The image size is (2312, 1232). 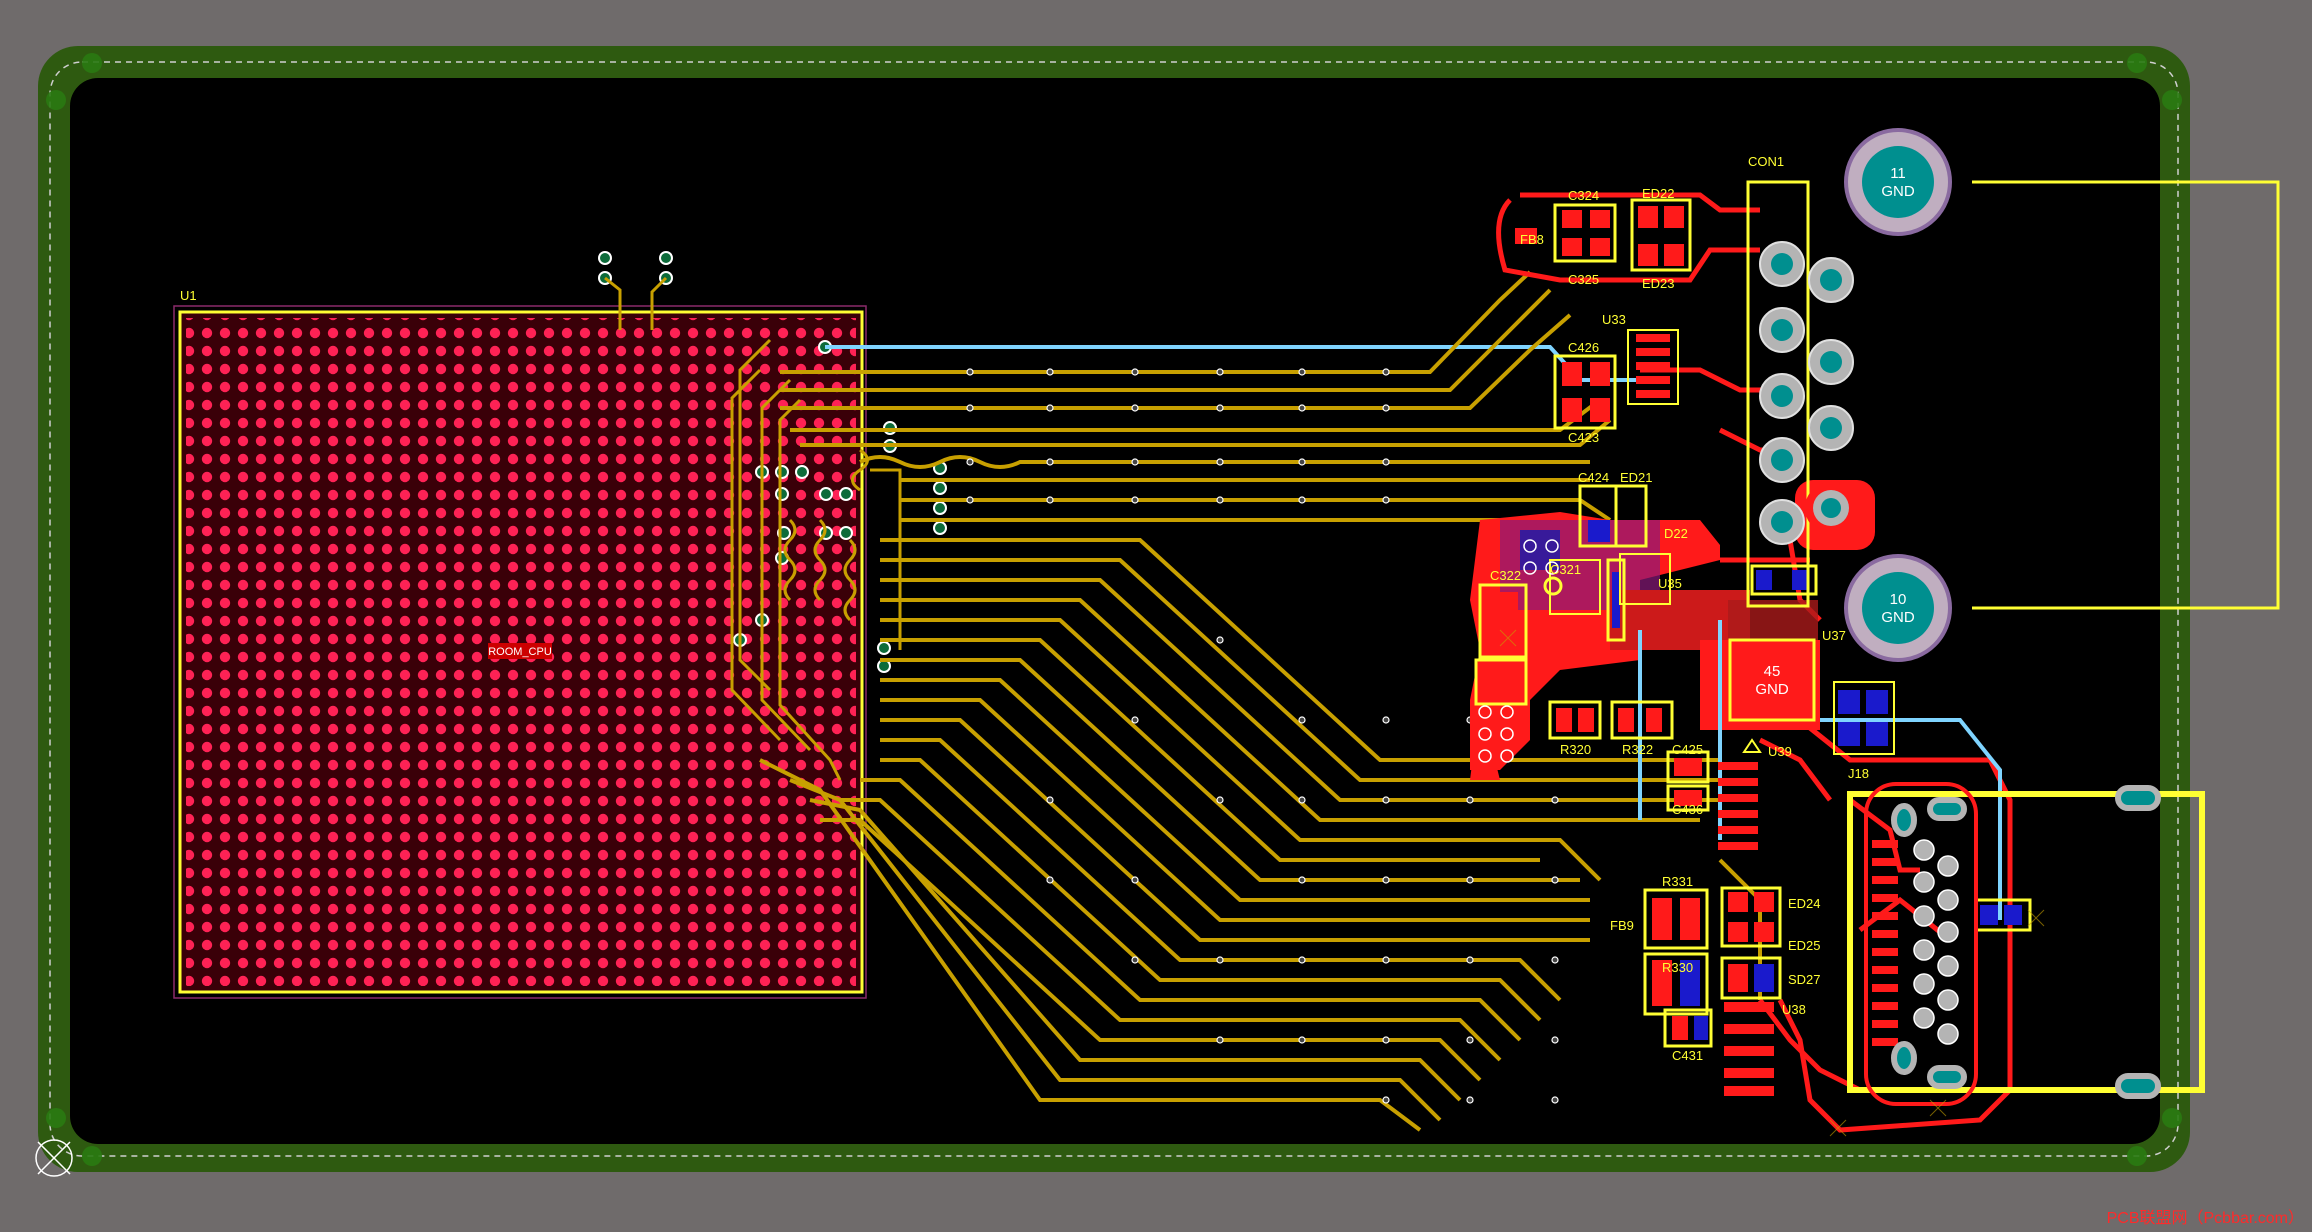 What do you see at coordinates (1622, 925) in the screenshot?
I see `svg-text: FB9` at bounding box center [1622, 925].